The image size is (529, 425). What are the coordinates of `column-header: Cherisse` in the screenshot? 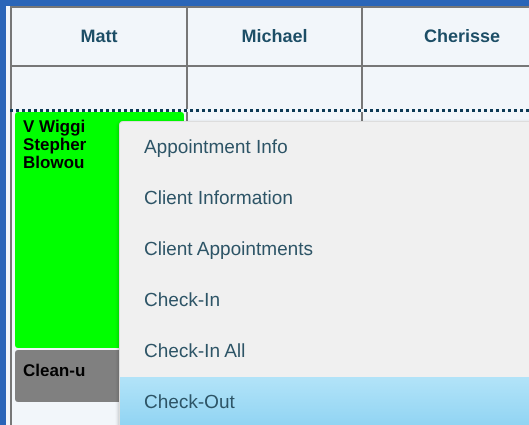 It's located at (445, 37).